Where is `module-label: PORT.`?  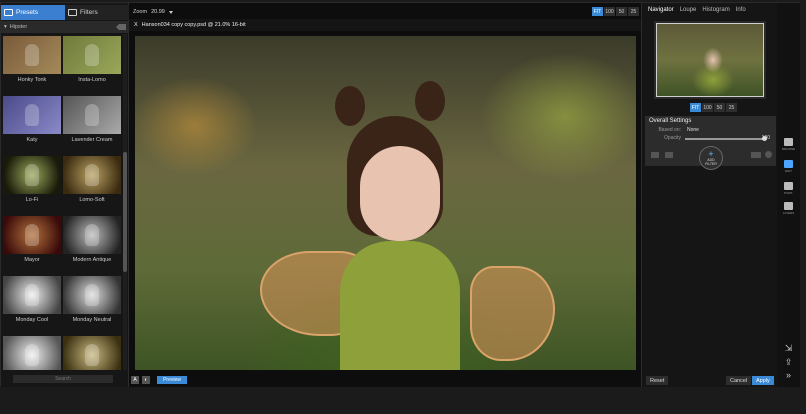 module-label: PORT. is located at coordinates (788, 192).